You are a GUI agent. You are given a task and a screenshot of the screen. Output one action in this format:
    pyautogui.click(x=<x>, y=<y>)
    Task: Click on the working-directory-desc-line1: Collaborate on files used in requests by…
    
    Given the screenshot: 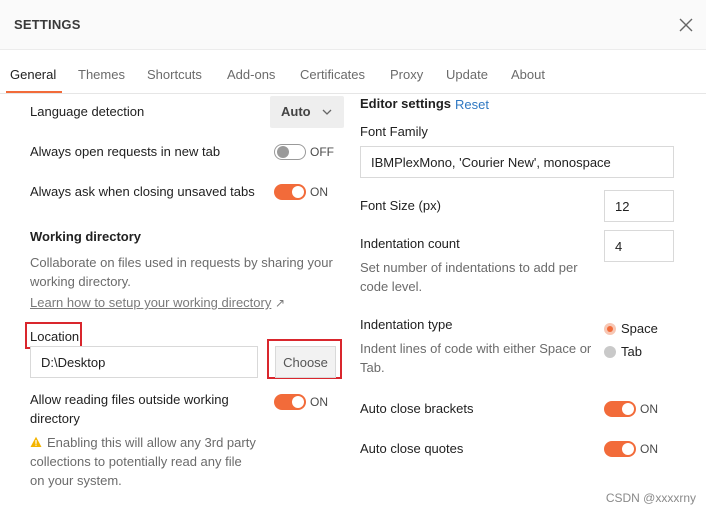 What is the action you would take?
    pyautogui.click(x=181, y=262)
    